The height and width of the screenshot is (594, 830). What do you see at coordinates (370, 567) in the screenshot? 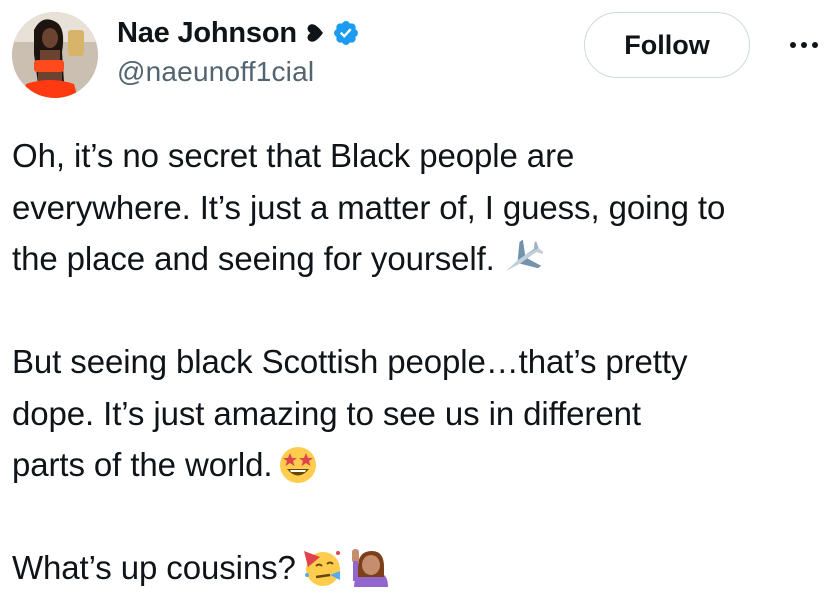
I see `person-raising-hand-emoji` at bounding box center [370, 567].